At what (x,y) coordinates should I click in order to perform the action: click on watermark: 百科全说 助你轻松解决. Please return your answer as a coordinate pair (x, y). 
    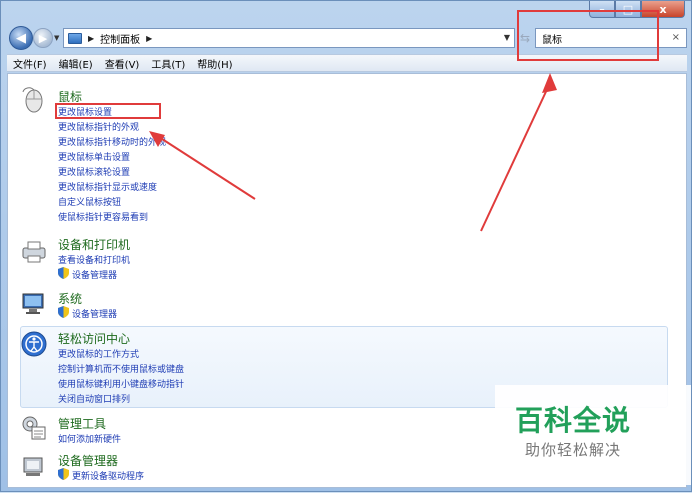
    Looking at the image, I should click on (593, 435).